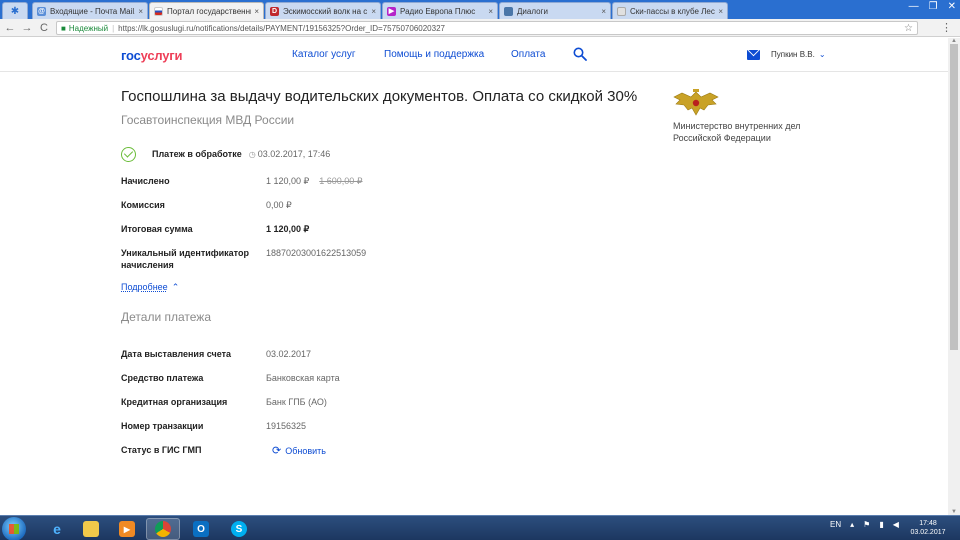 The height and width of the screenshot is (540, 960). Describe the element at coordinates (866, 524) in the screenshot. I see `flag-icon: ⚑` at that location.